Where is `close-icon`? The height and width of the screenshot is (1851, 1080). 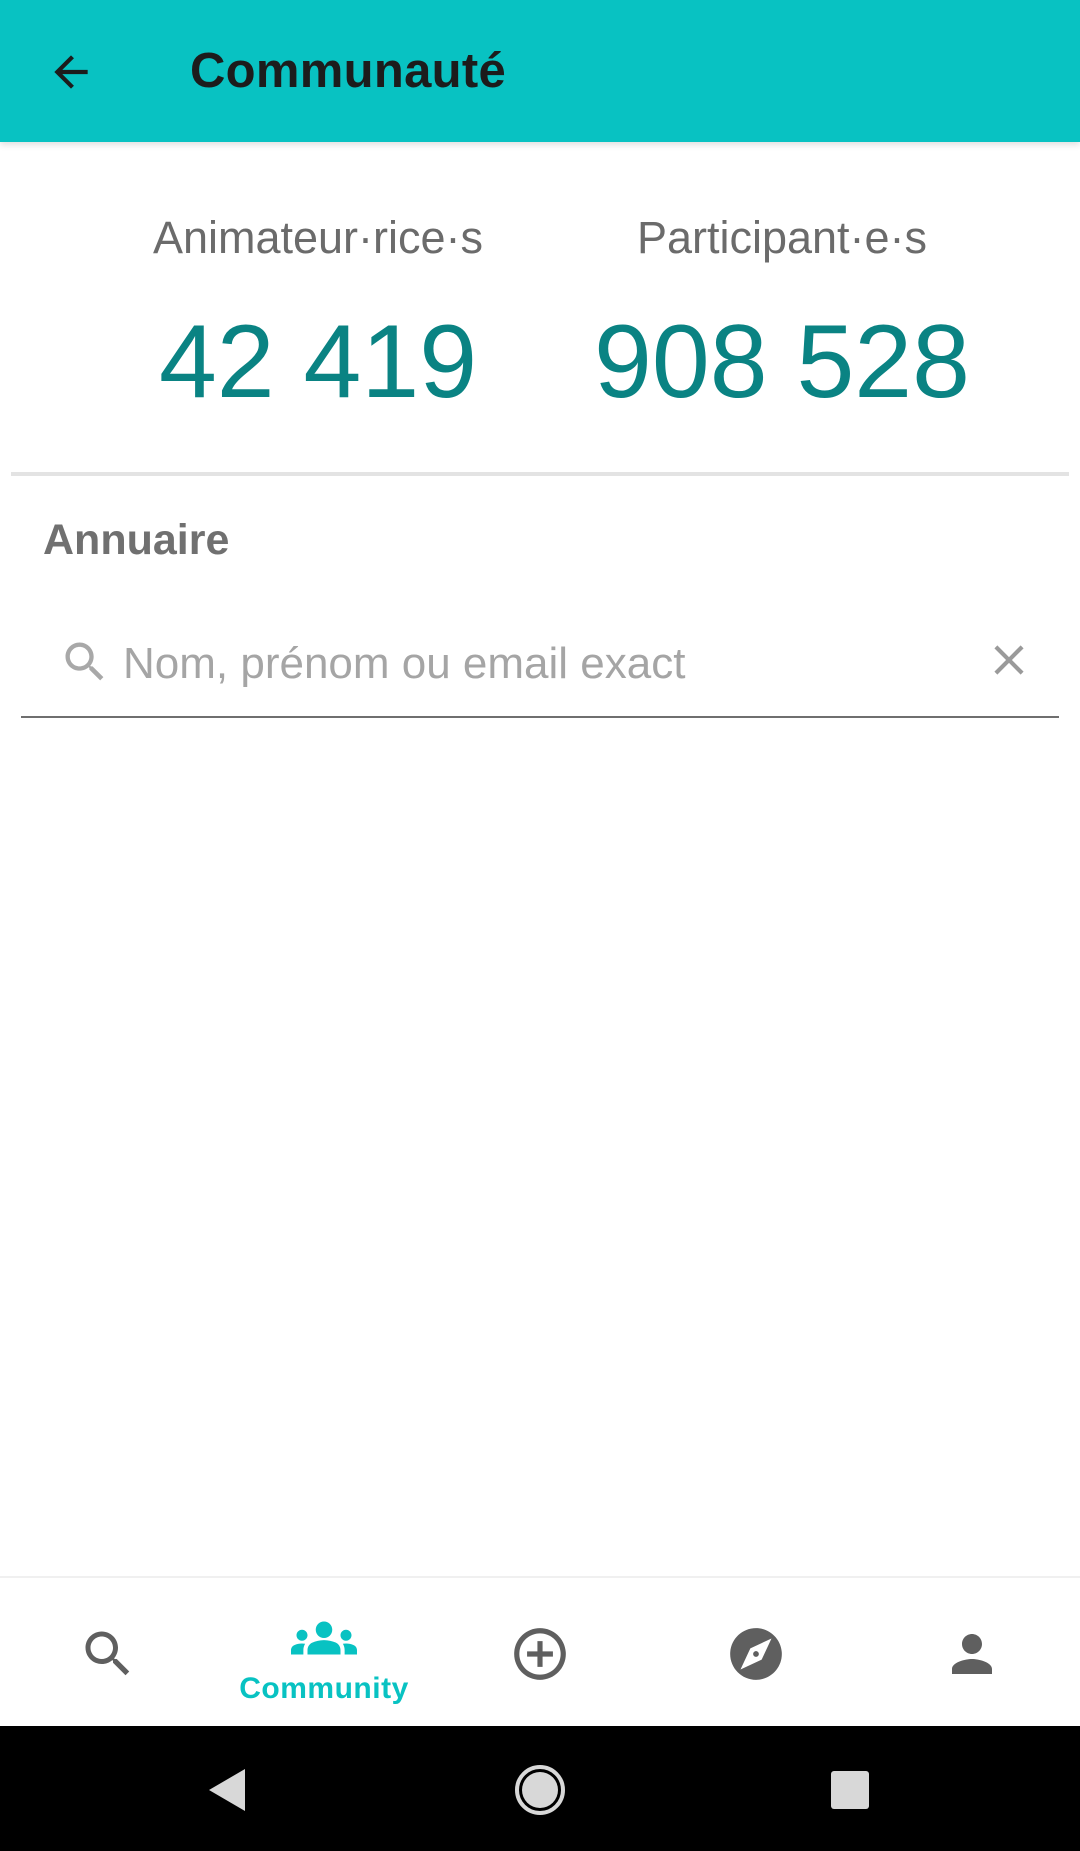 close-icon is located at coordinates (1009, 660).